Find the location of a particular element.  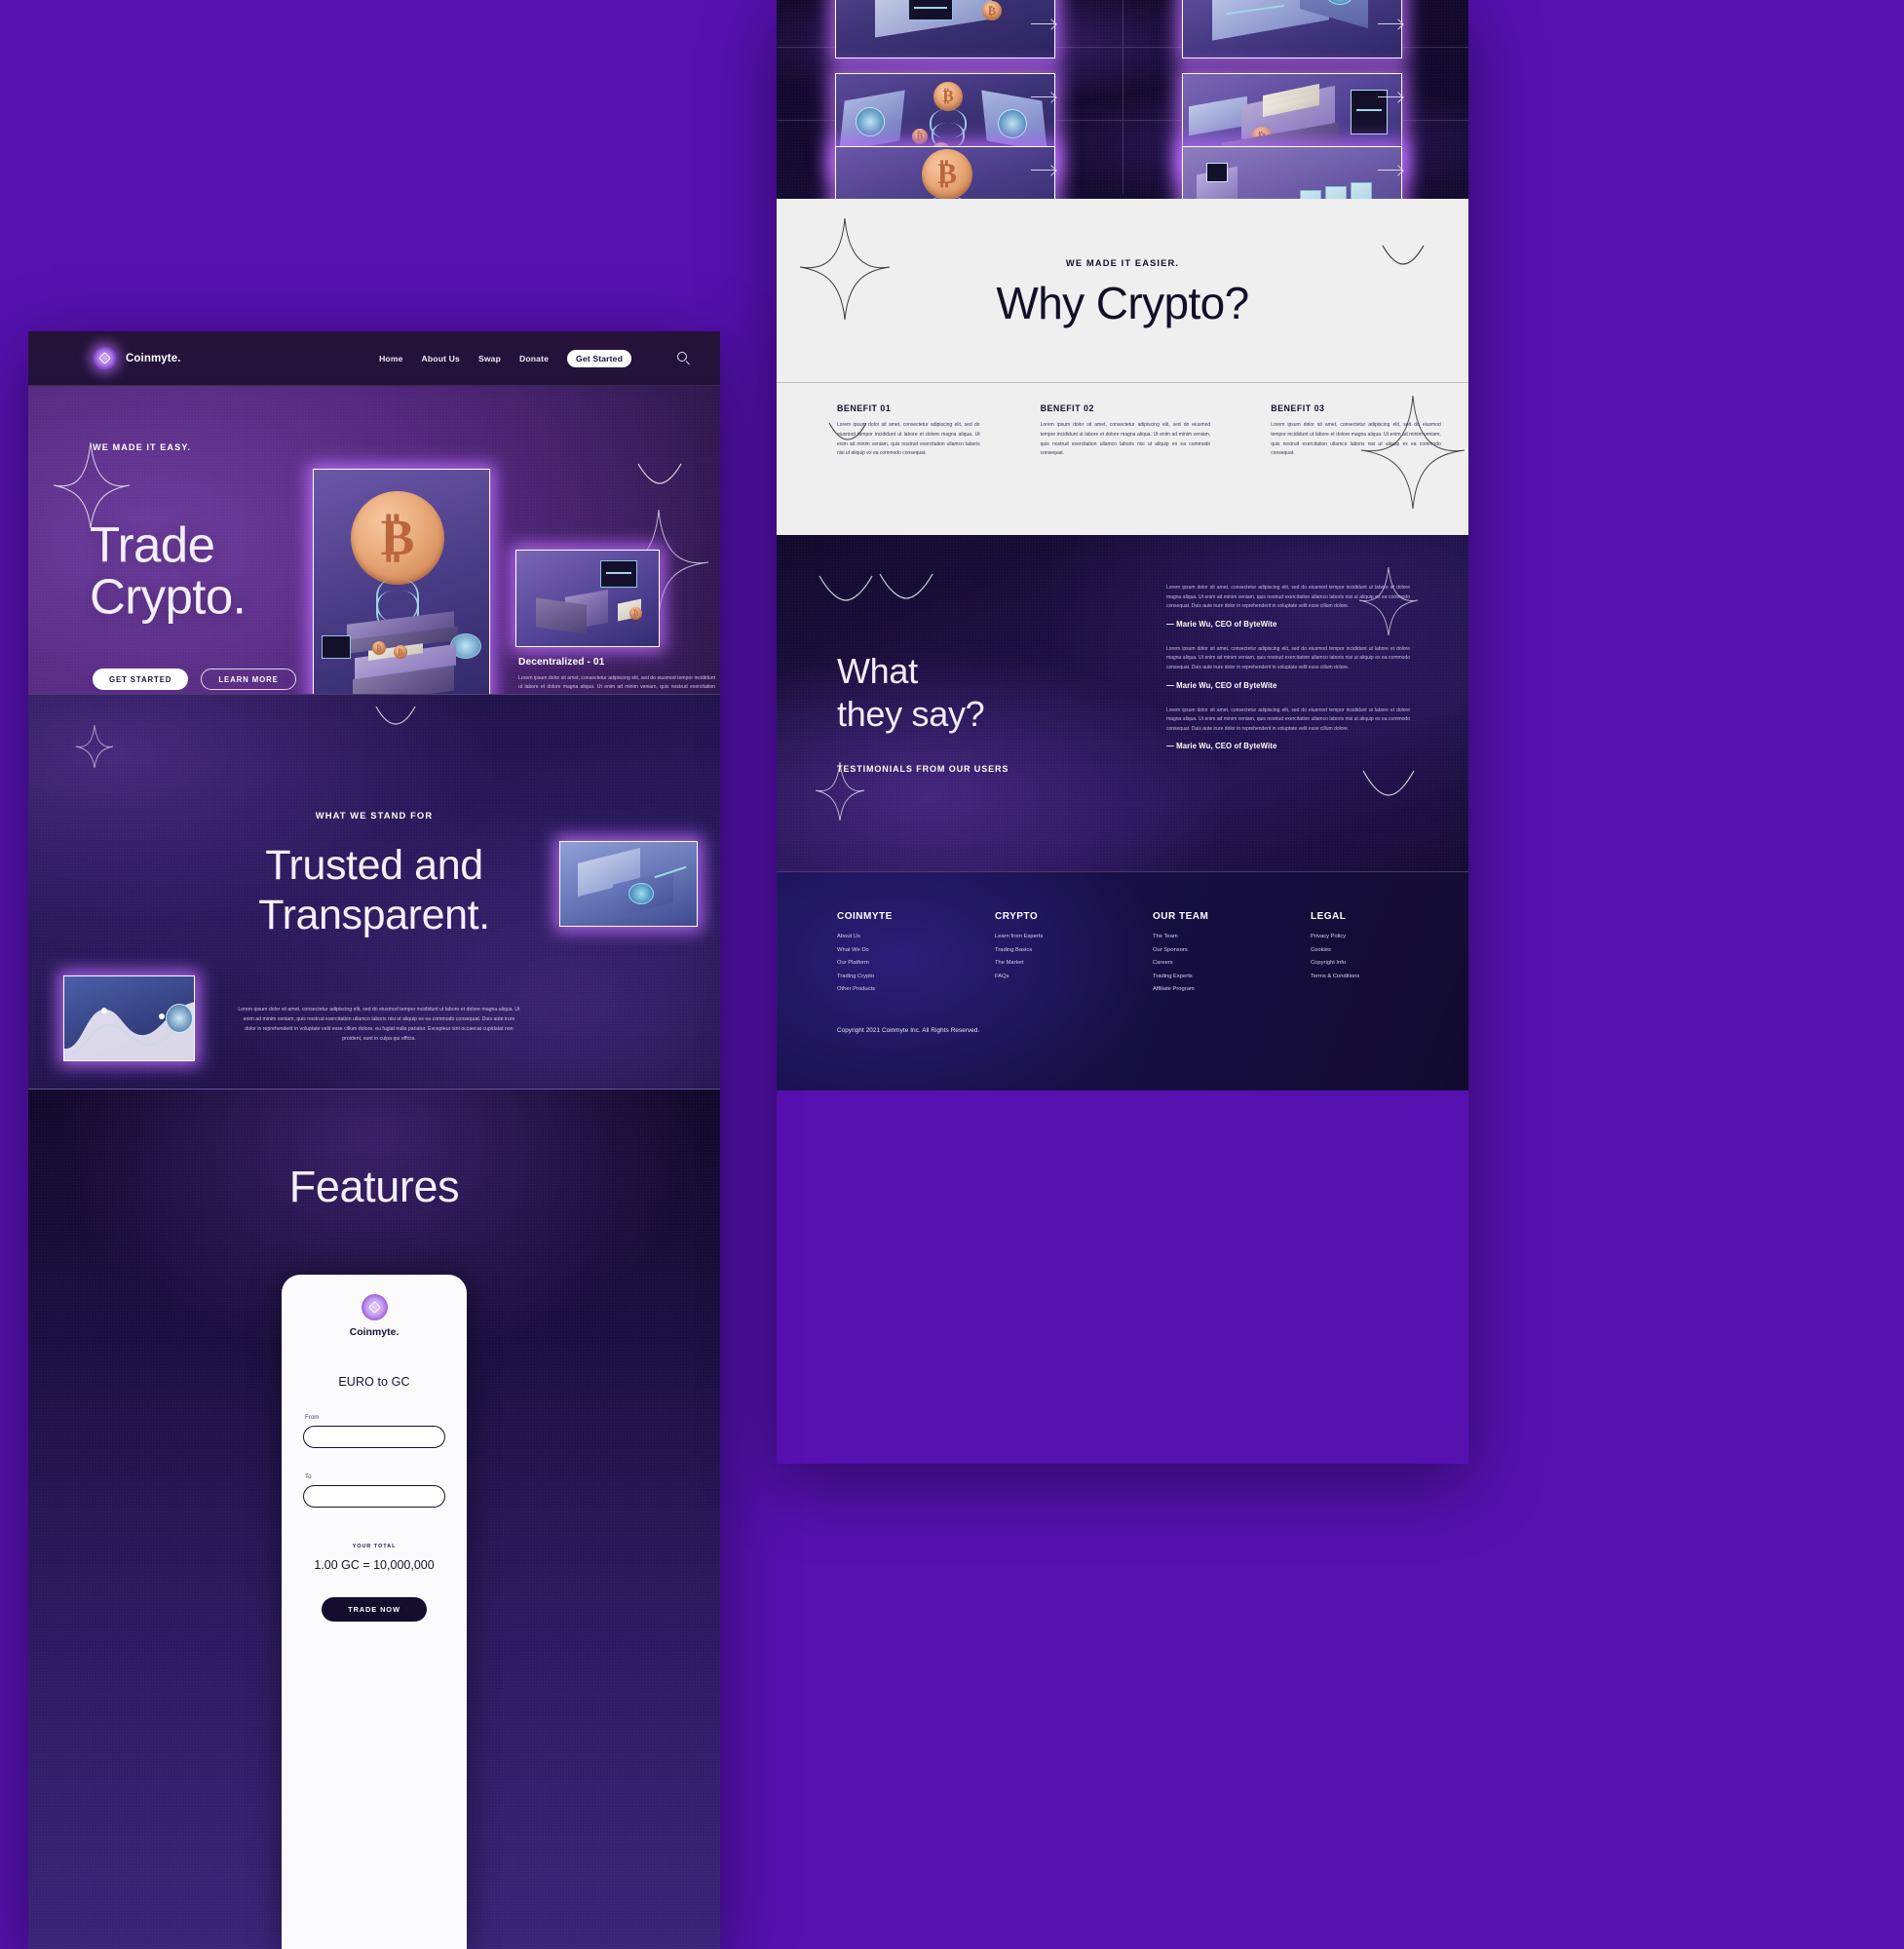

nav-item-donate: Donate is located at coordinates (534, 358).